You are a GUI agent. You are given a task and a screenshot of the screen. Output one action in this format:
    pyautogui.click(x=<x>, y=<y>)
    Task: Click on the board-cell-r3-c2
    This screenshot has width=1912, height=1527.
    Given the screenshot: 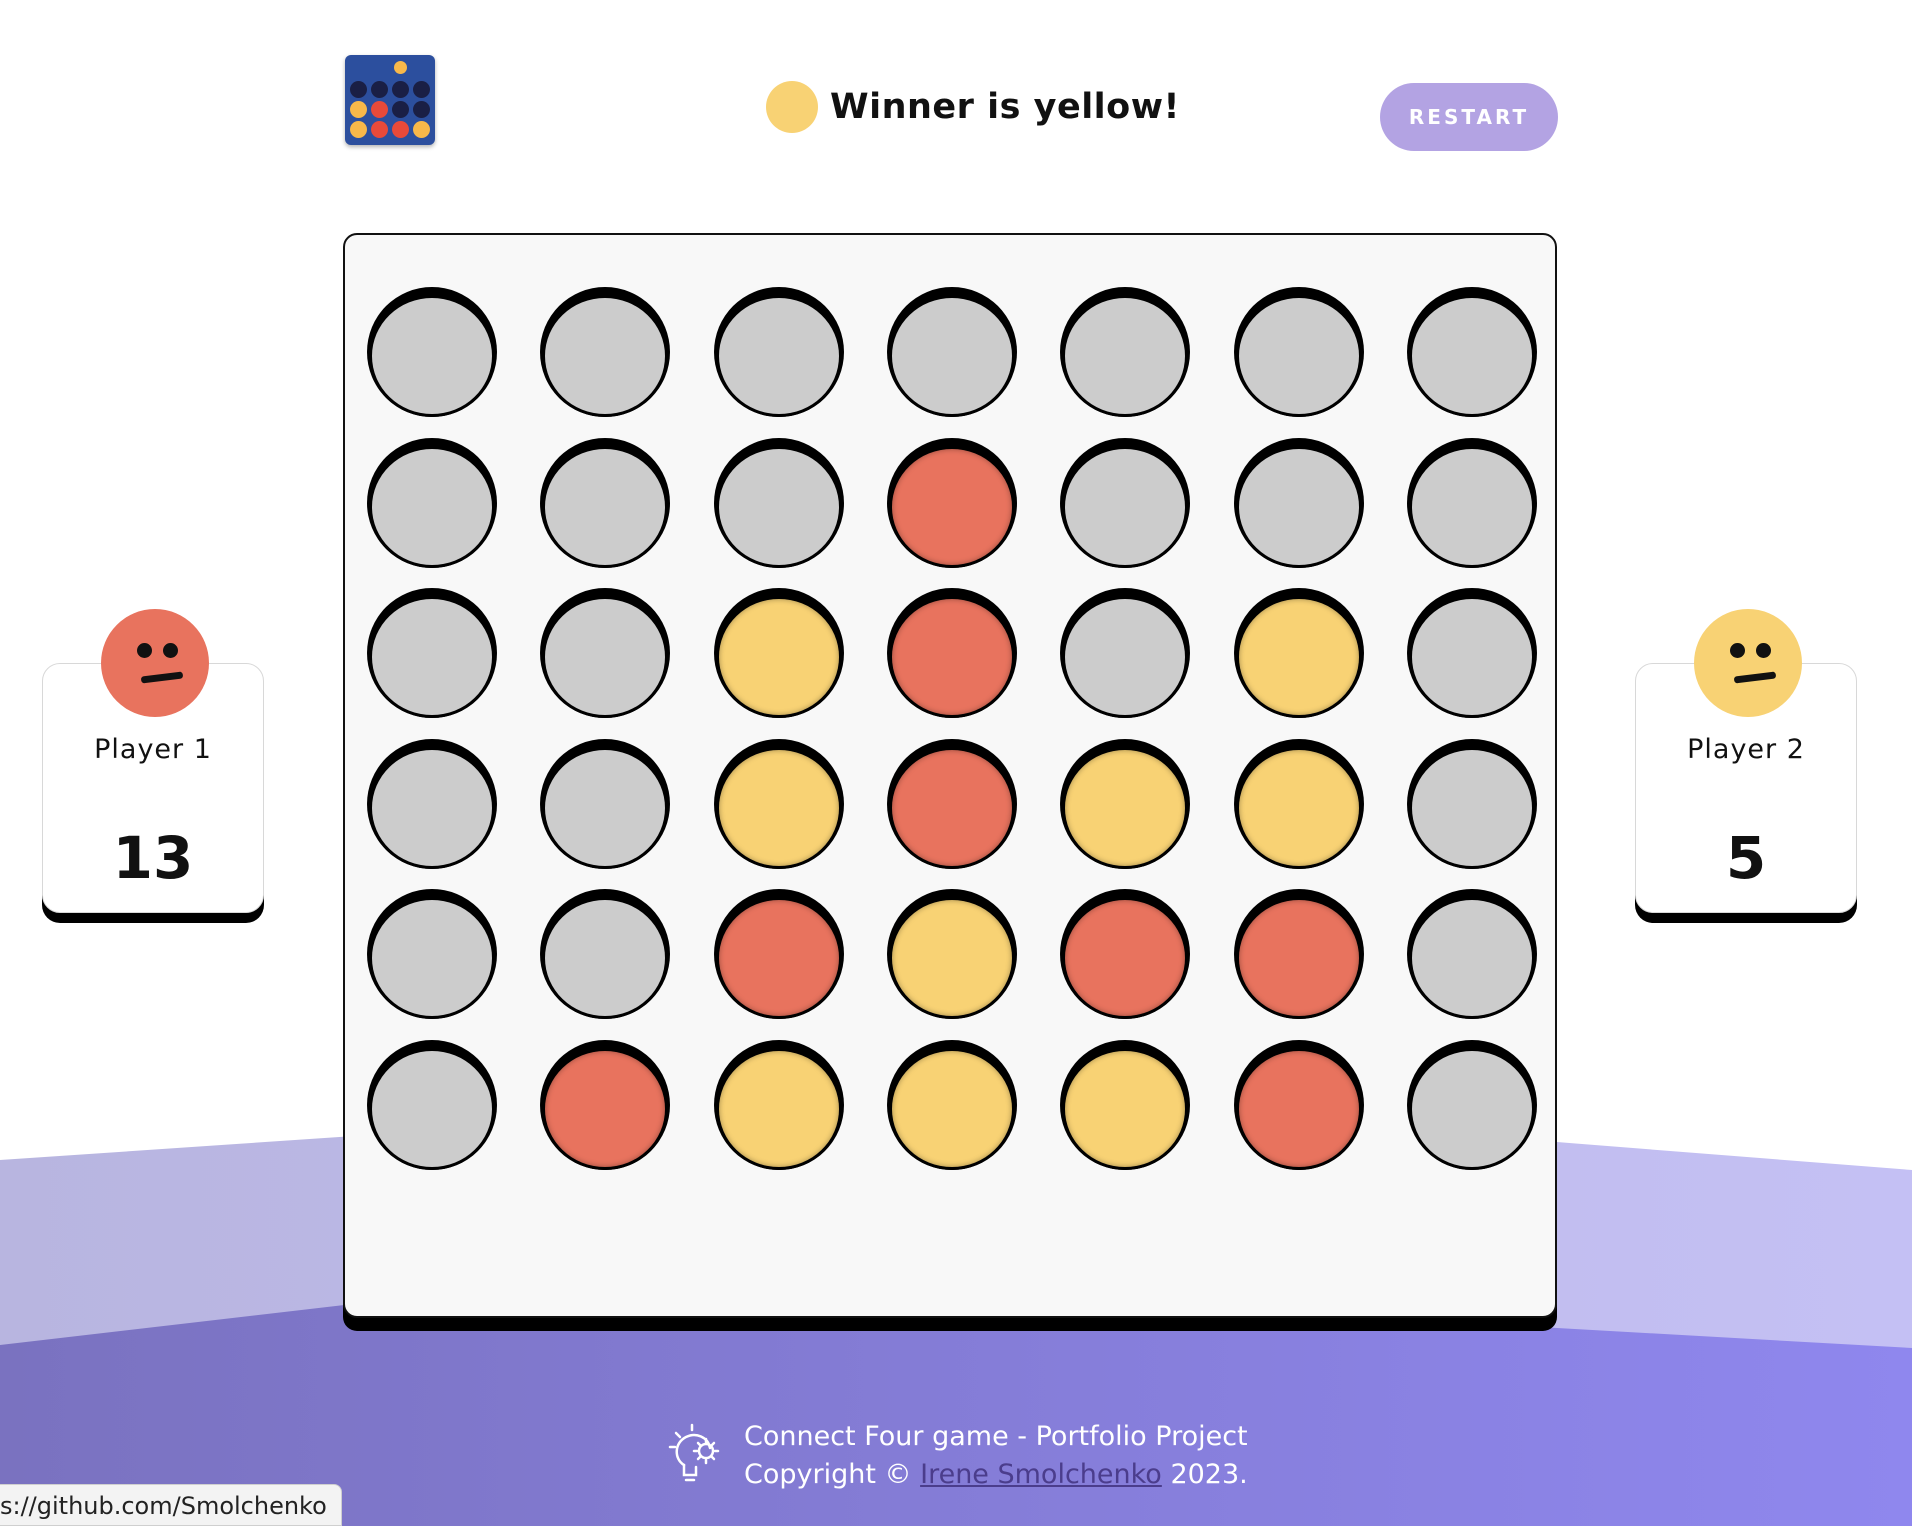 What is the action you would take?
    pyautogui.click(x=605, y=653)
    